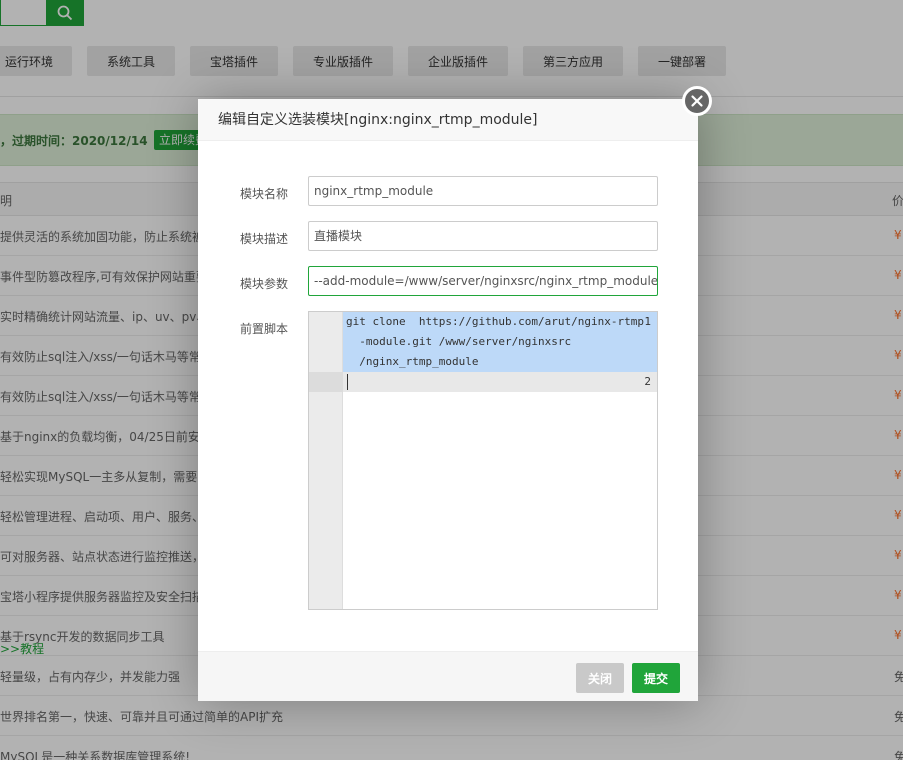 The height and width of the screenshot is (760, 903). I want to click on text-cursor, so click(347, 382).